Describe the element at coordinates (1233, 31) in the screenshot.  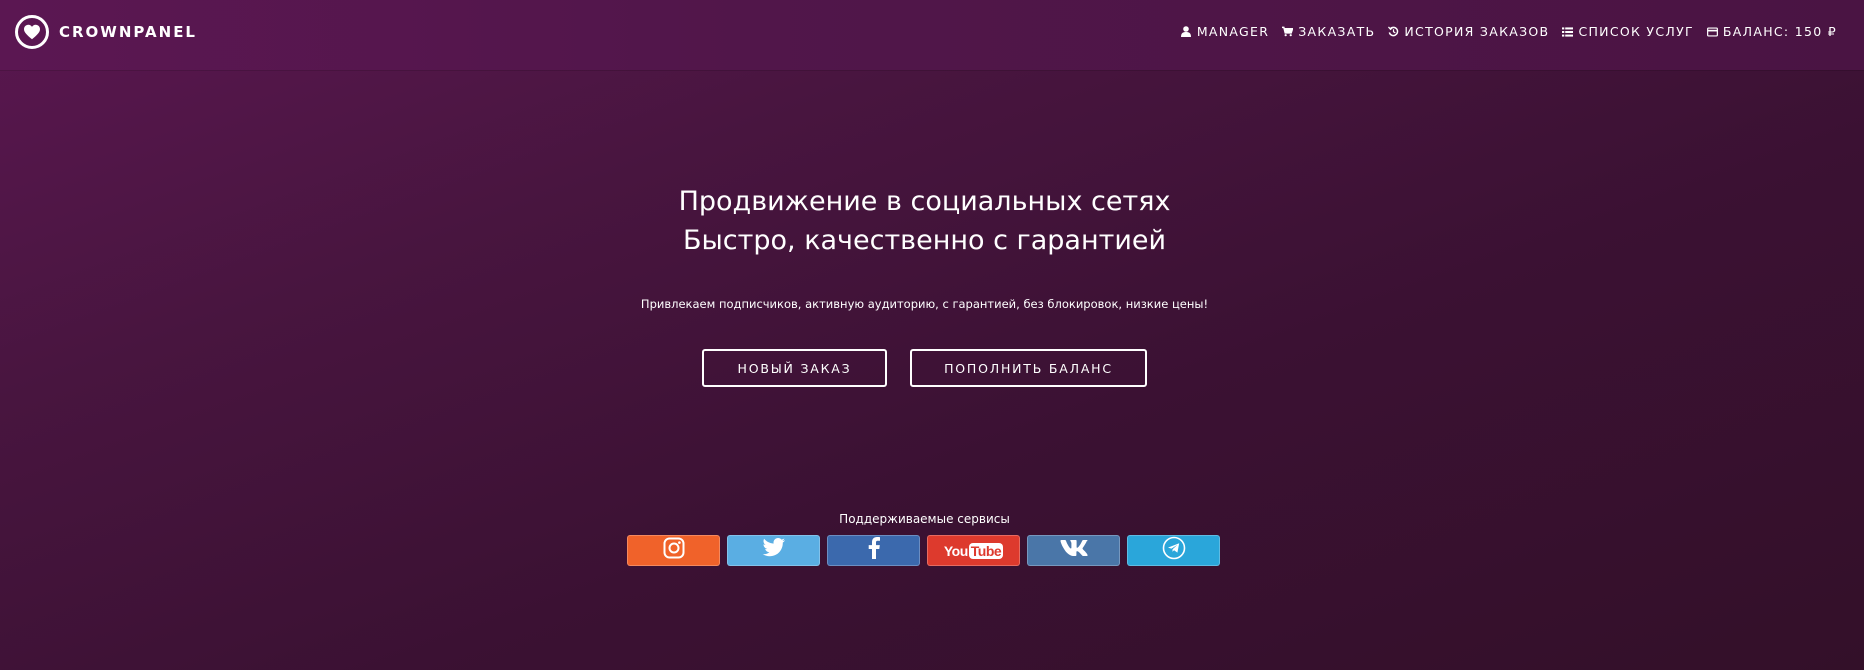
I see `nav-label: MANAGER` at that location.